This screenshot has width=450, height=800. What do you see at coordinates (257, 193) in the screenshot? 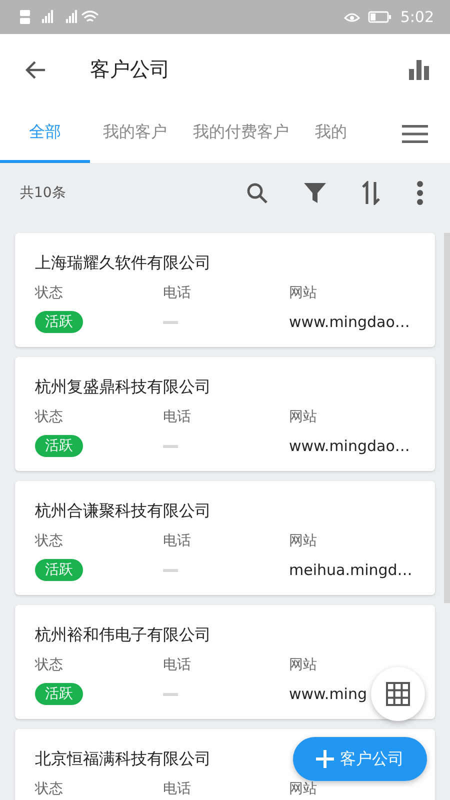
I see `search-icon` at bounding box center [257, 193].